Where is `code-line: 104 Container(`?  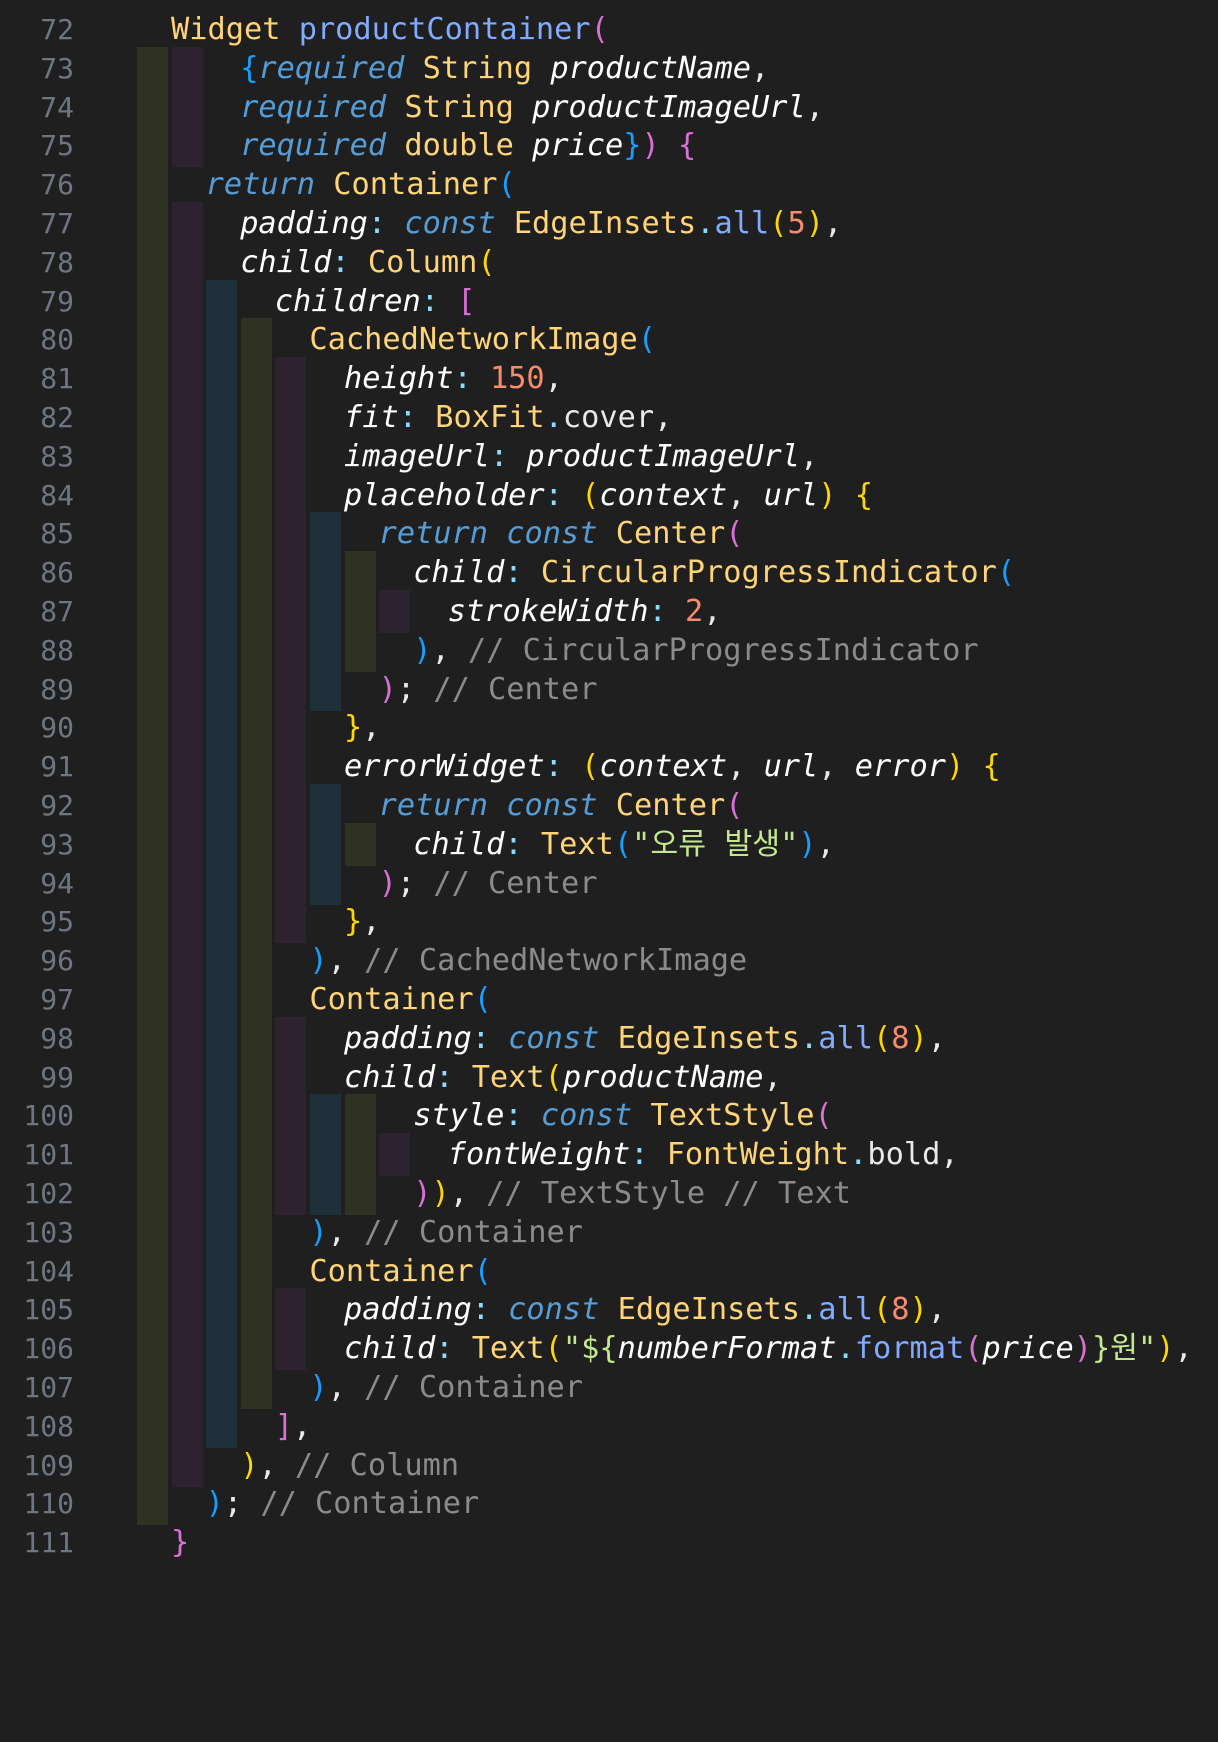
code-line: 104 Container( is located at coordinates (609, 1271).